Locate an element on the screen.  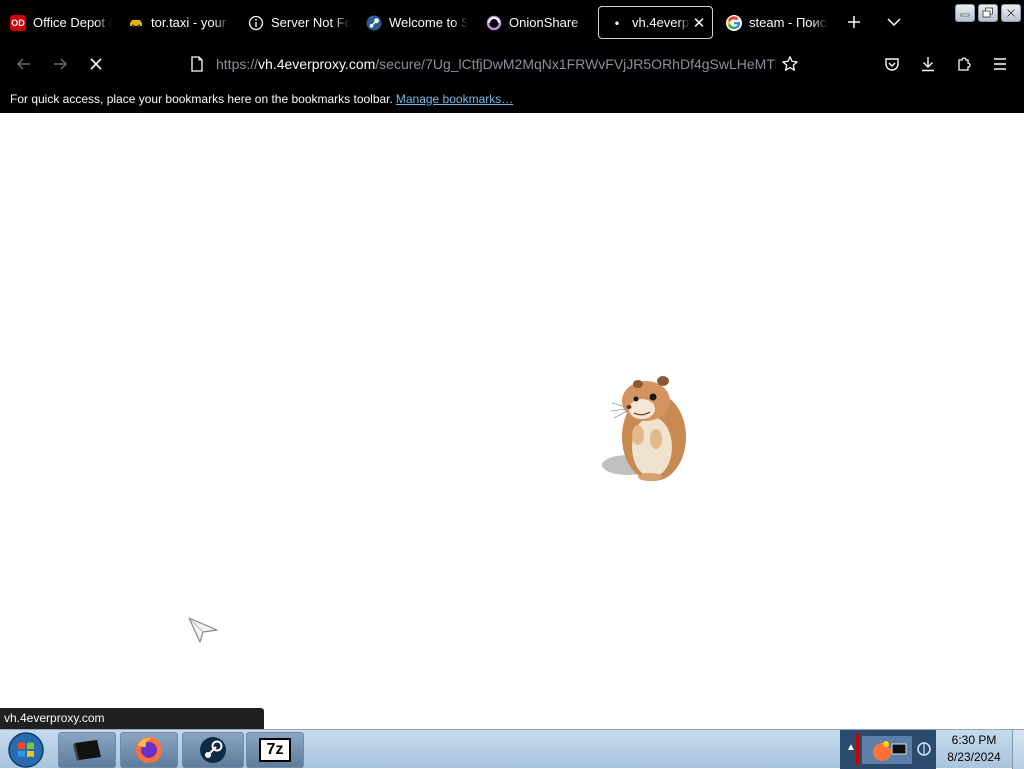
tab-office-depot: OD Office Depot ( is located at coordinates (56, 22).